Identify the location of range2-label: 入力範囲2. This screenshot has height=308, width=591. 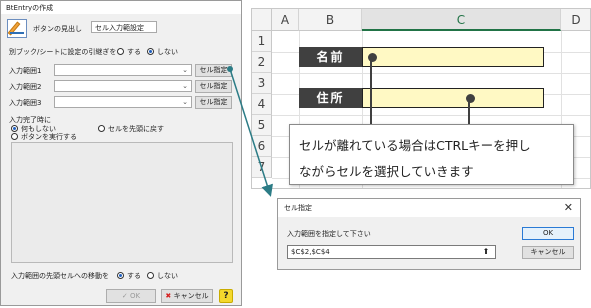
(25, 87).